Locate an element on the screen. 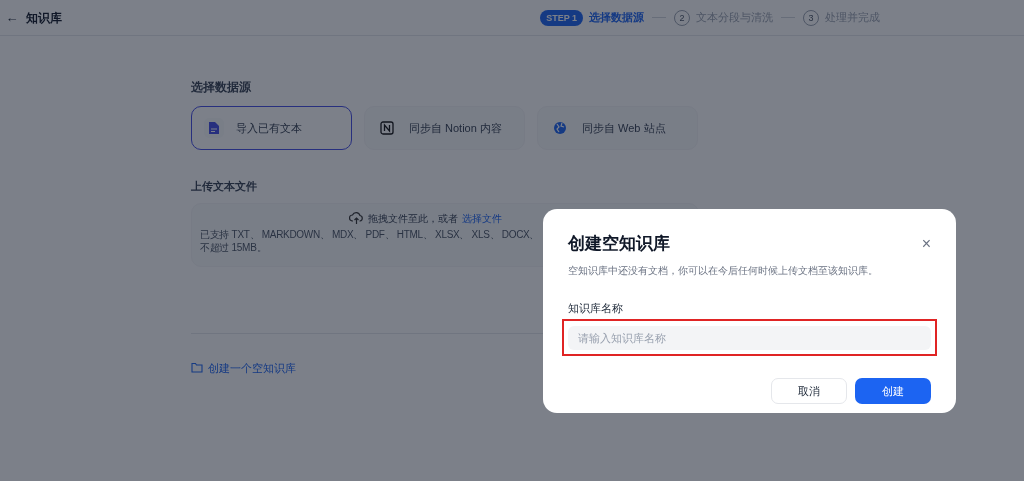 This screenshot has width=1024, height=481. upload-icon is located at coordinates (356, 218).